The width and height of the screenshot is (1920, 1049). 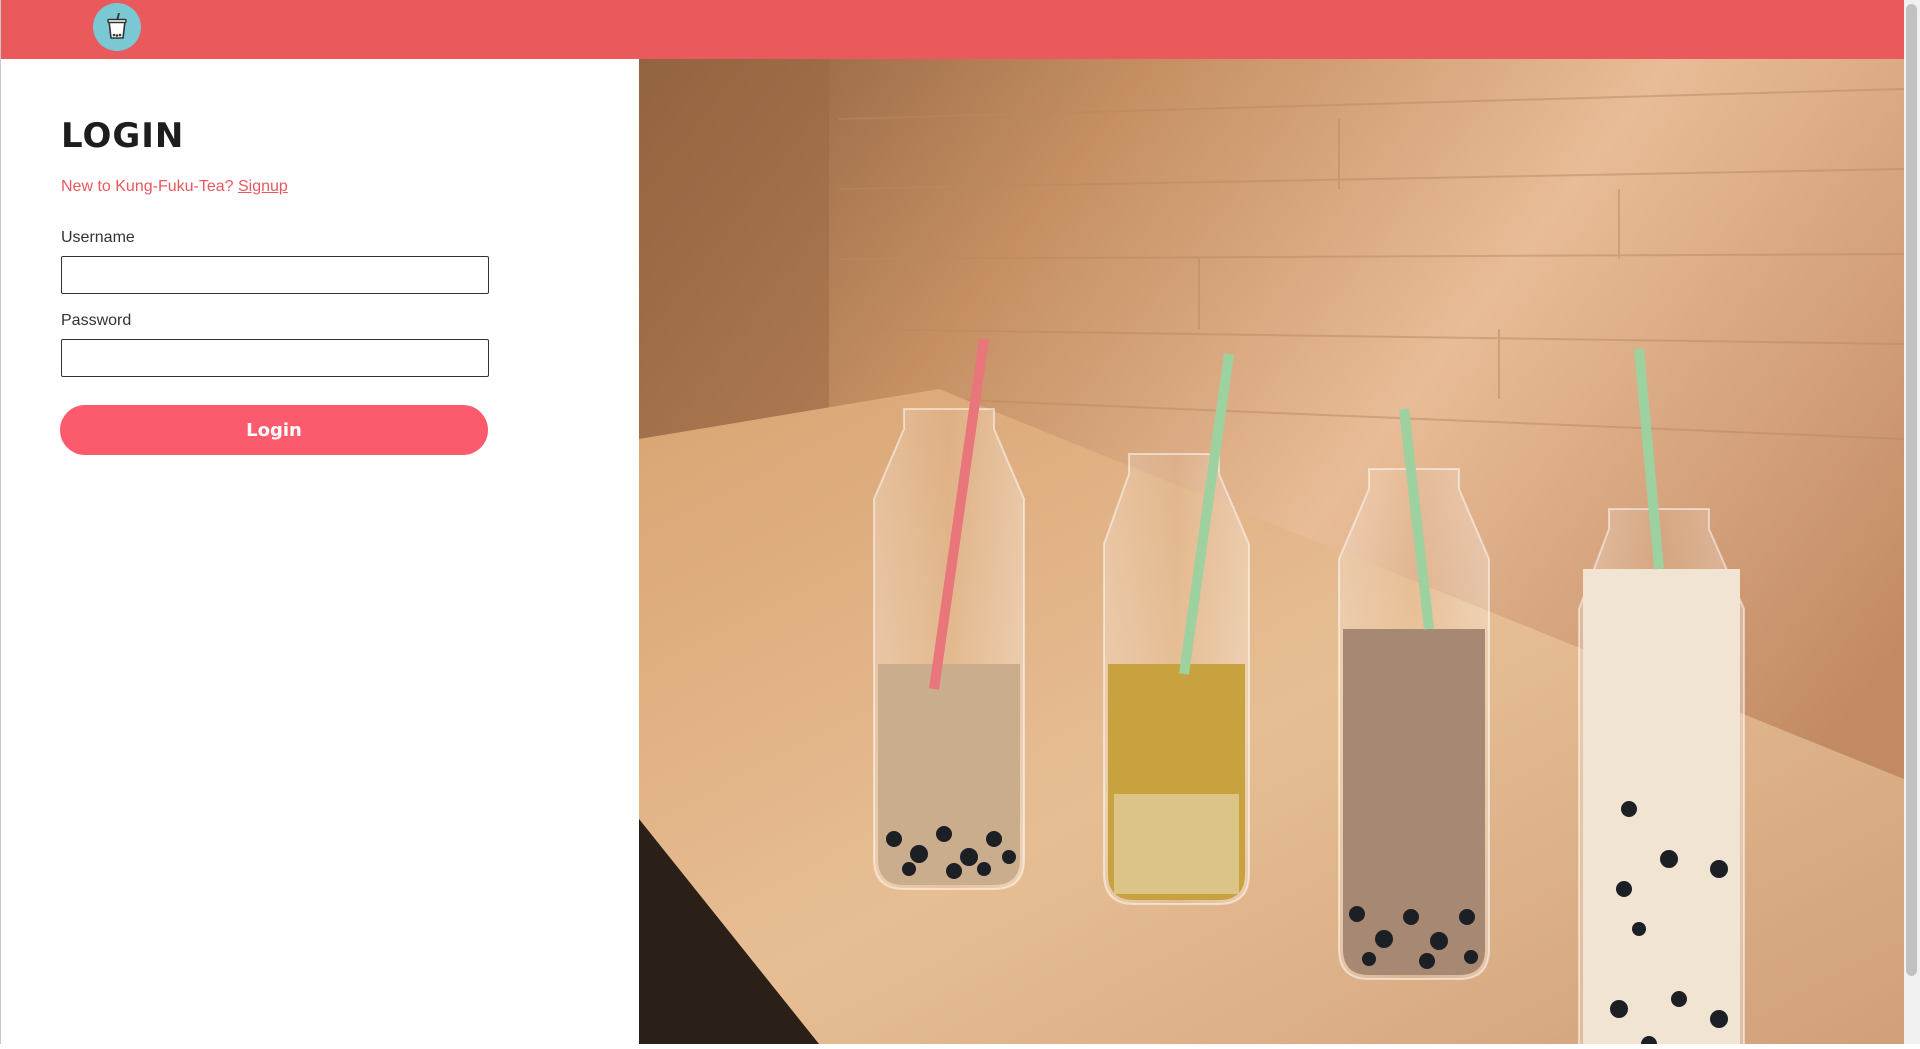 I want to click on signup-prompt: New to Kung-Fuku-Tea? Signup, so click(x=174, y=187).